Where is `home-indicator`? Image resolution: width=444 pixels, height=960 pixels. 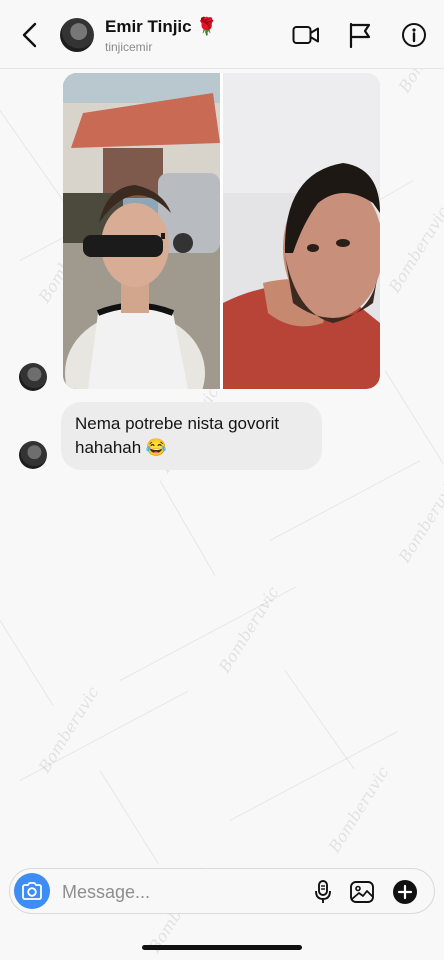 home-indicator is located at coordinates (222, 947).